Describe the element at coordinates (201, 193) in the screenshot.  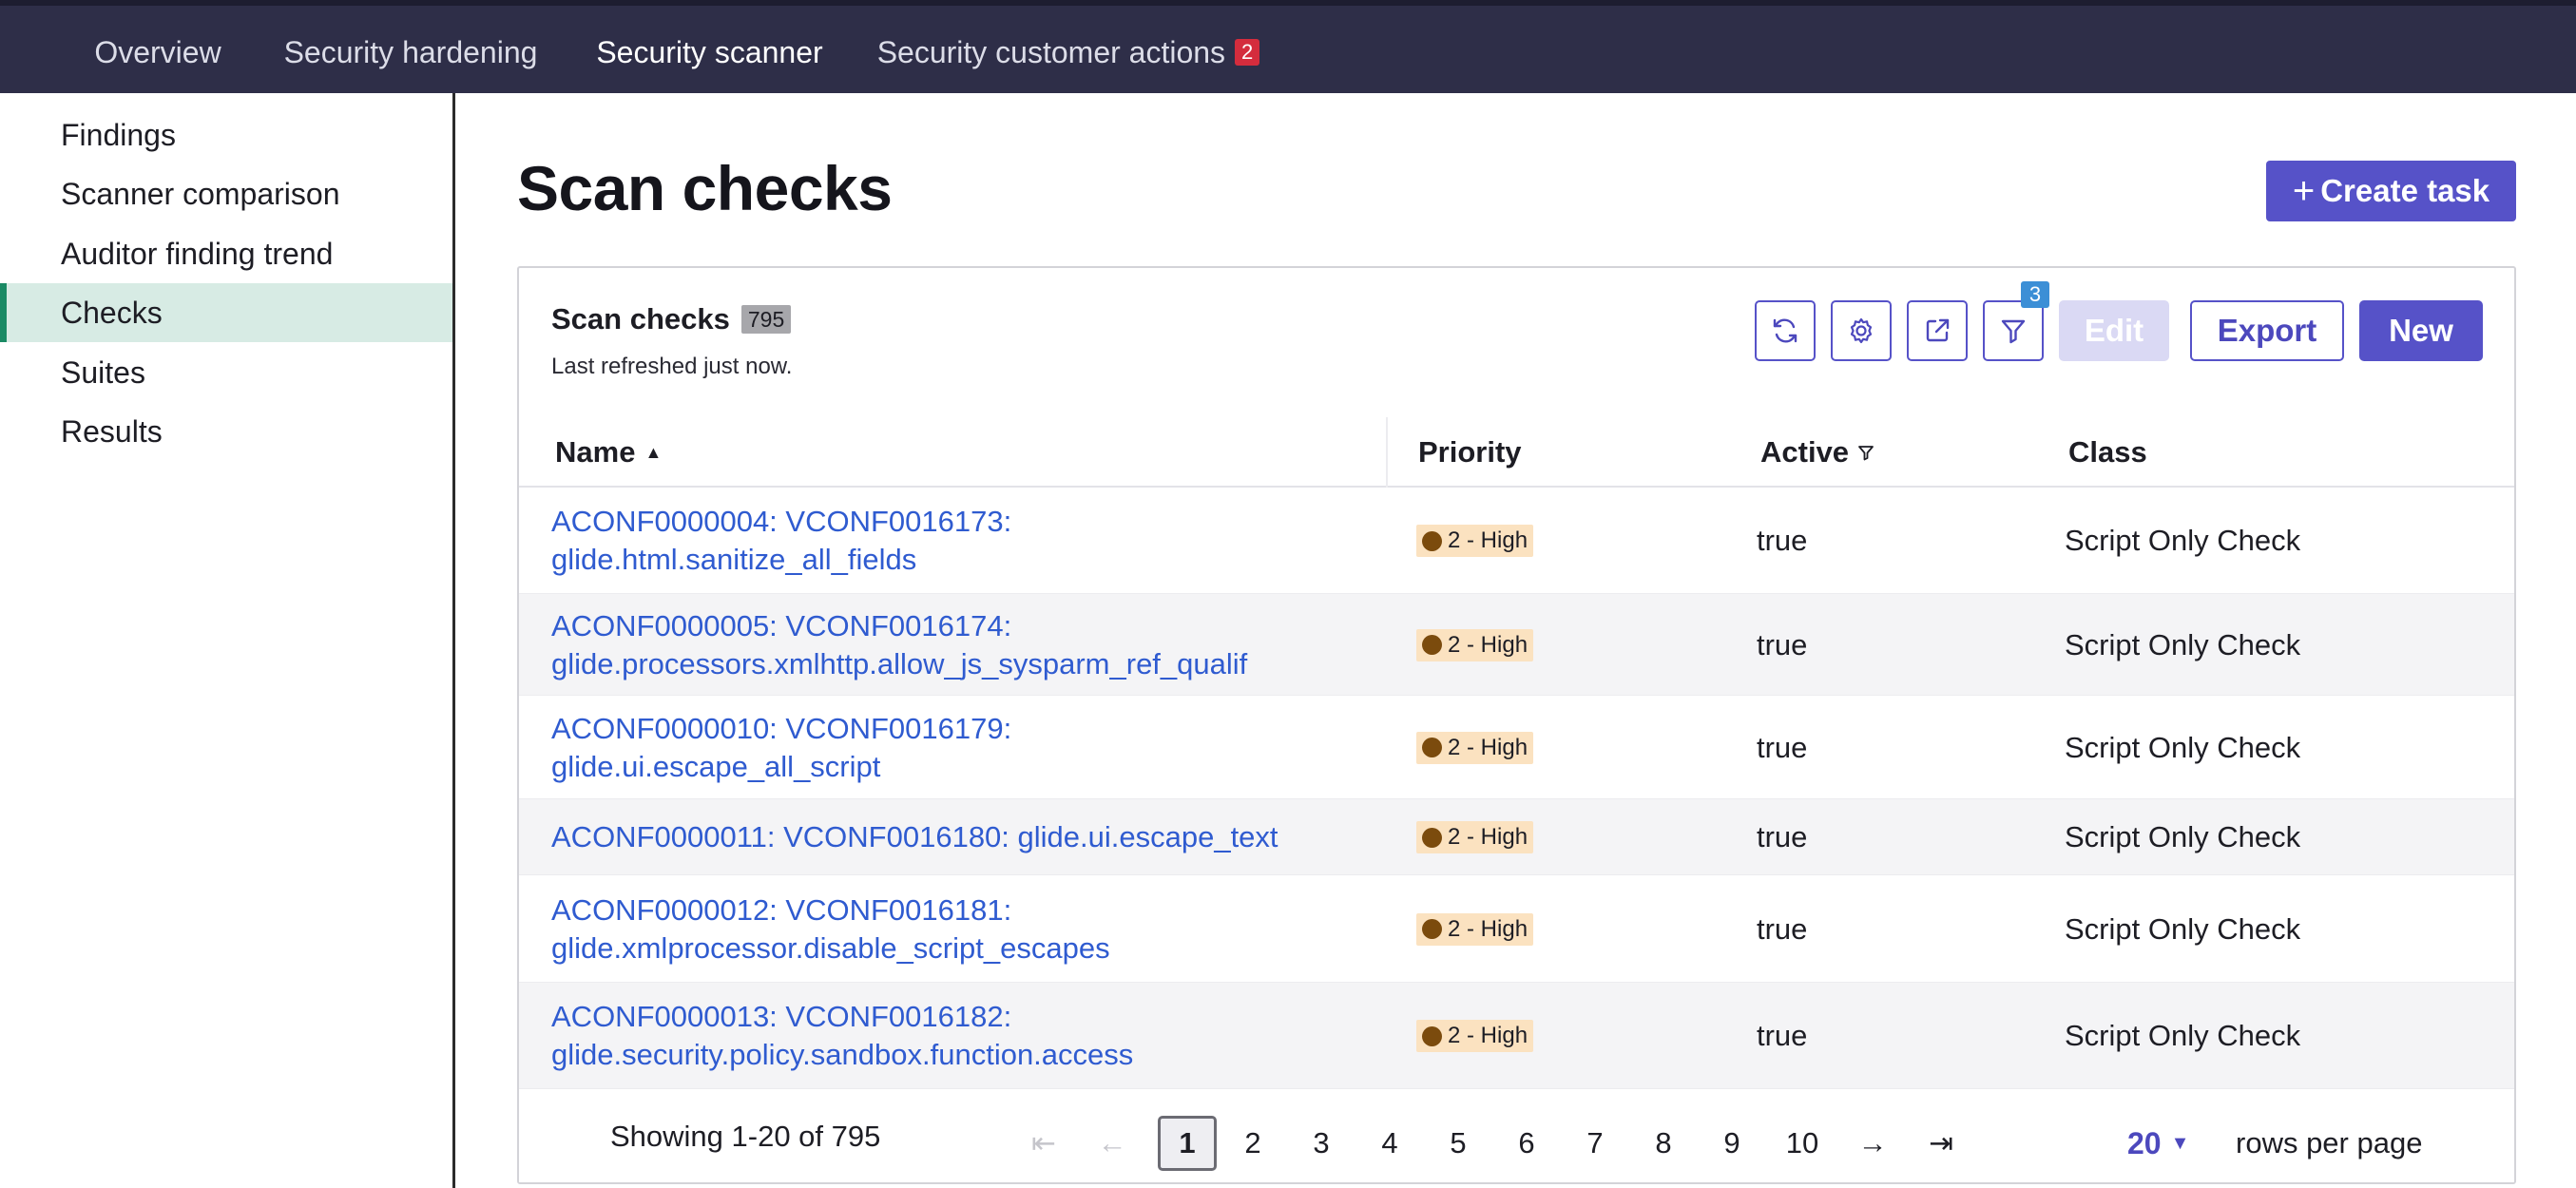
I see `sidebar-item-label: Scanner comparison` at that location.